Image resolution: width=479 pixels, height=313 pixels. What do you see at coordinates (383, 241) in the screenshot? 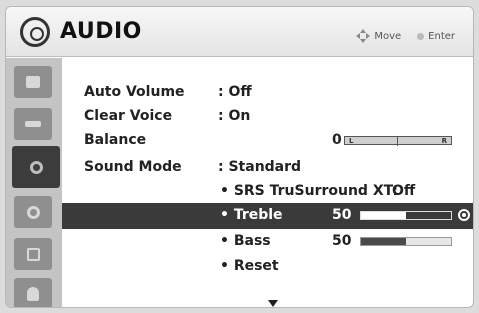
I see `bass-slider-fill` at bounding box center [383, 241].